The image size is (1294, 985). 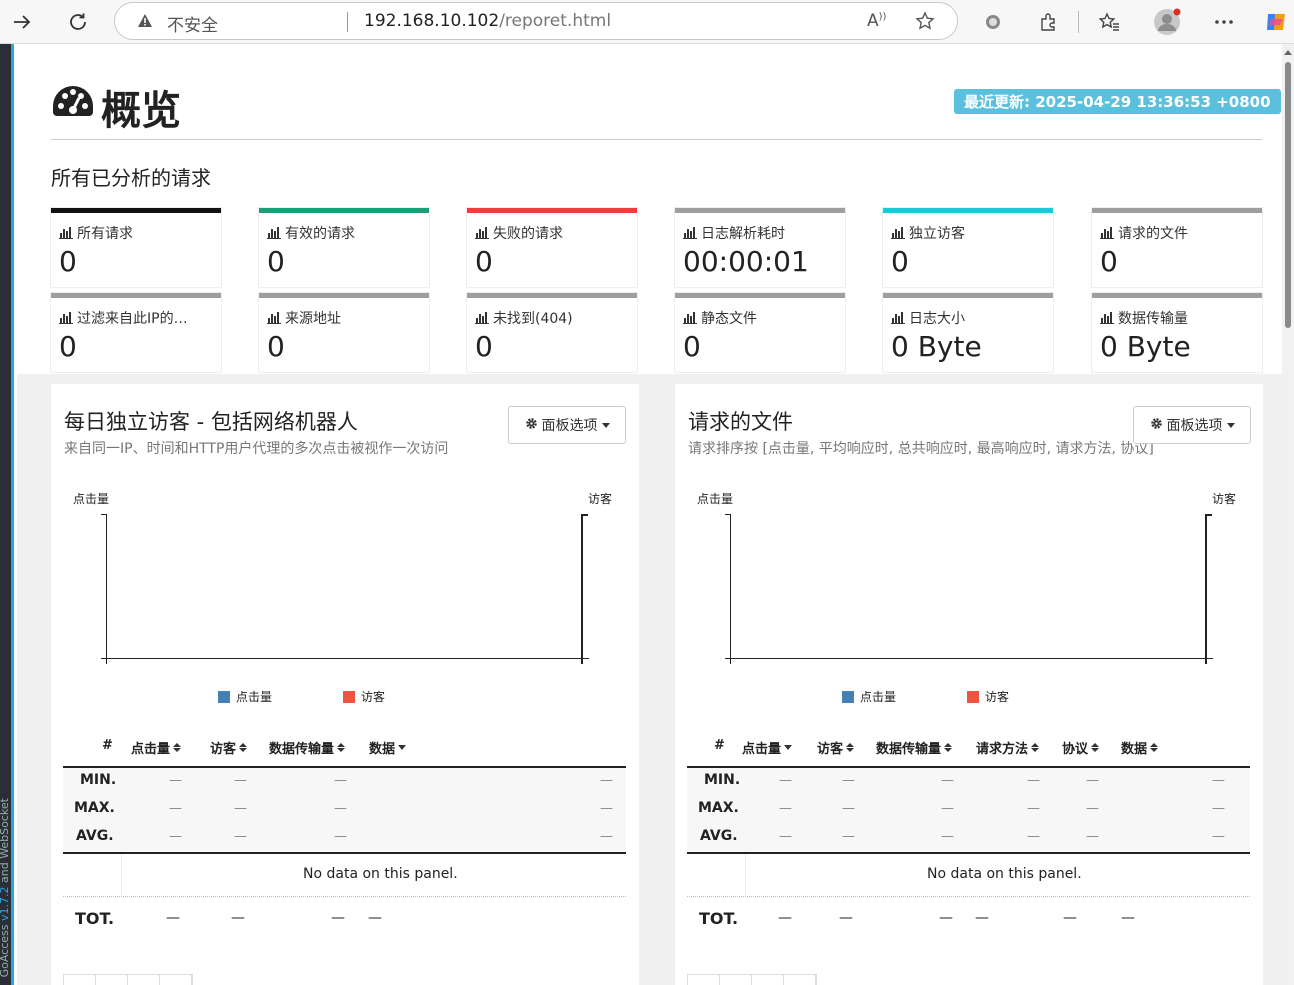 I want to click on metric-card: 数据传输量 0 Byte, so click(x=1177, y=332).